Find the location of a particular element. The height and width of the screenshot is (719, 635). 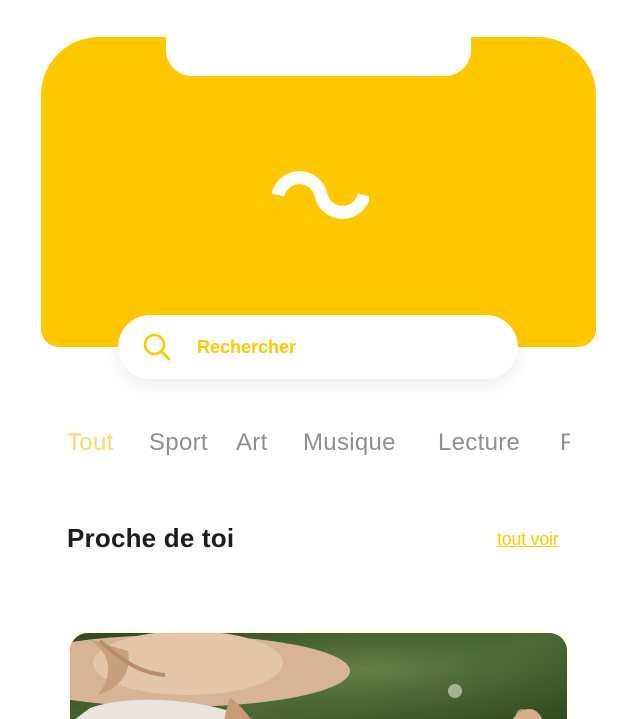

category-tabs: Tout Sport Art Musique Lecture F is located at coordinates (285, 444).